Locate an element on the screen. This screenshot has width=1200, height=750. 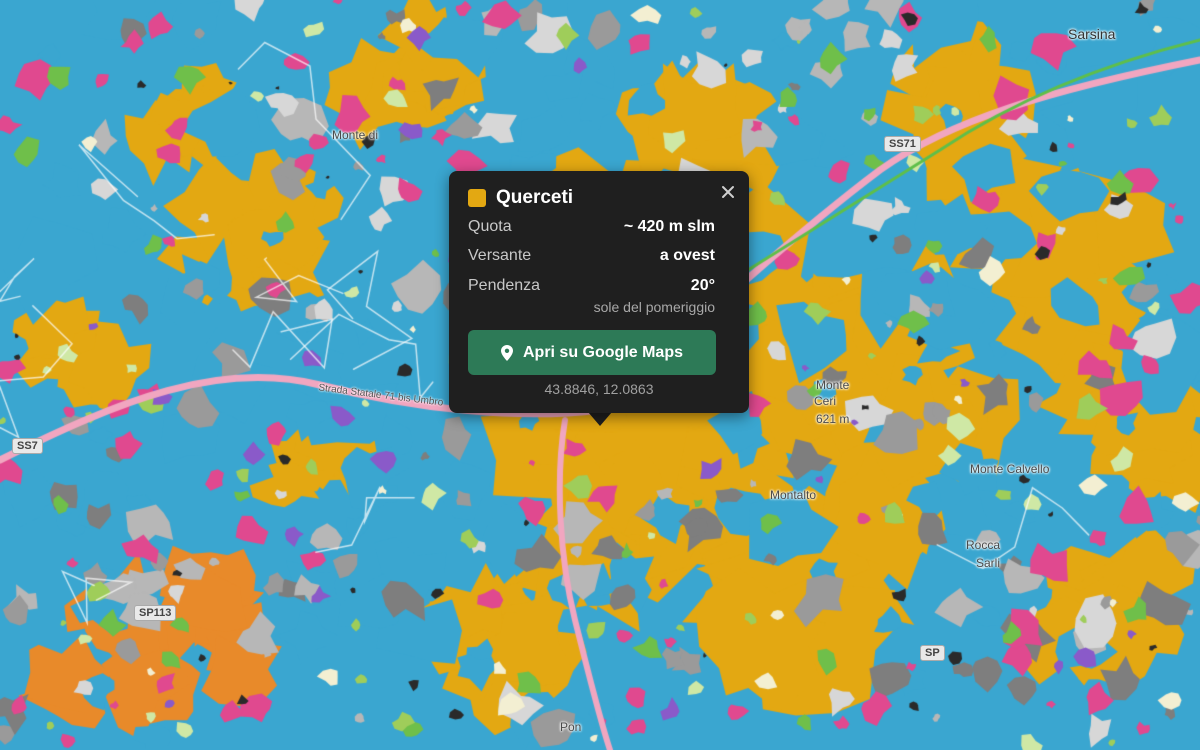
close-button is located at coordinates (728, 192).